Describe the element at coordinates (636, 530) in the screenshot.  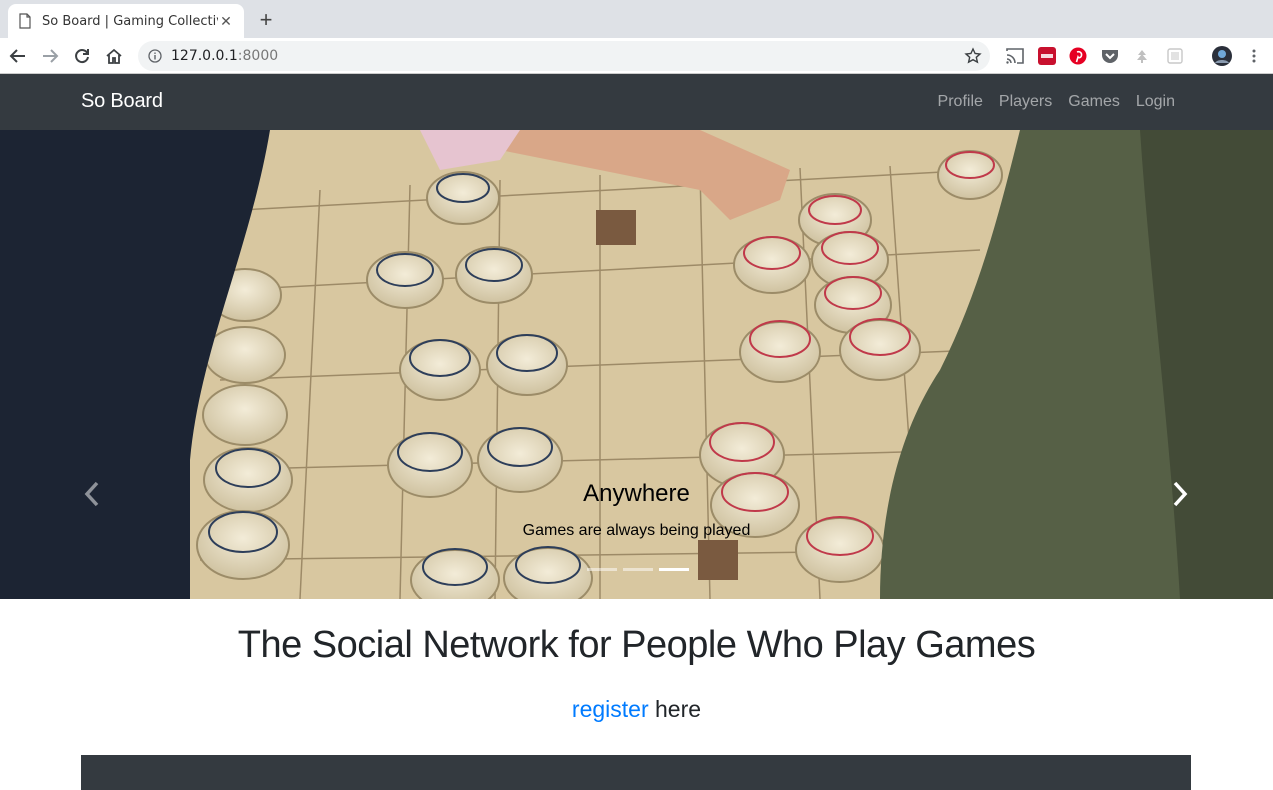
I see `carousel-caption-text: Games are always being played` at that location.